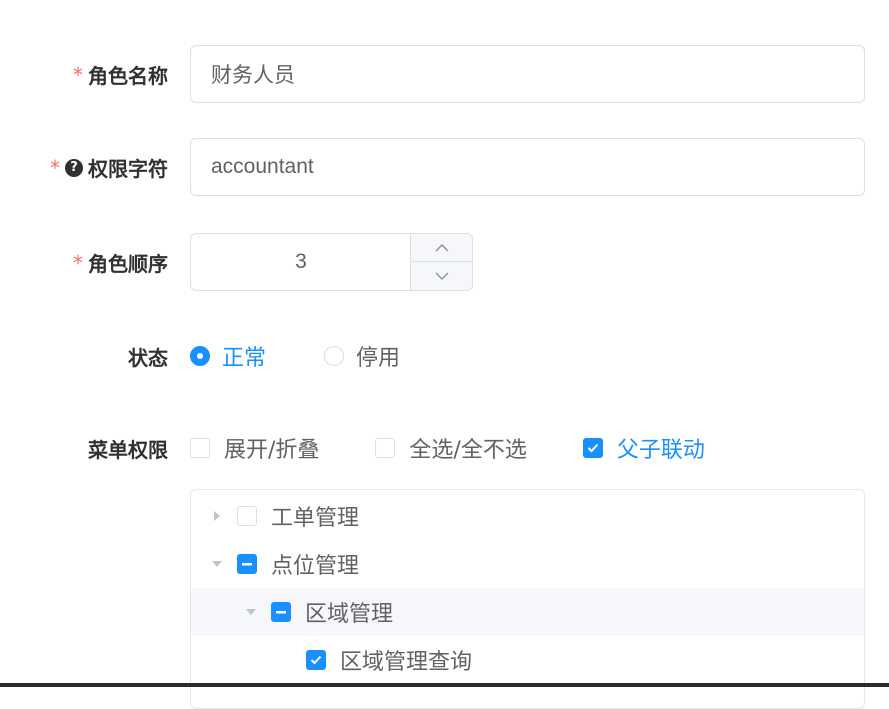 This screenshot has height=709, width=889. What do you see at coordinates (444, 685) in the screenshot?
I see `bottom-divider` at bounding box center [444, 685].